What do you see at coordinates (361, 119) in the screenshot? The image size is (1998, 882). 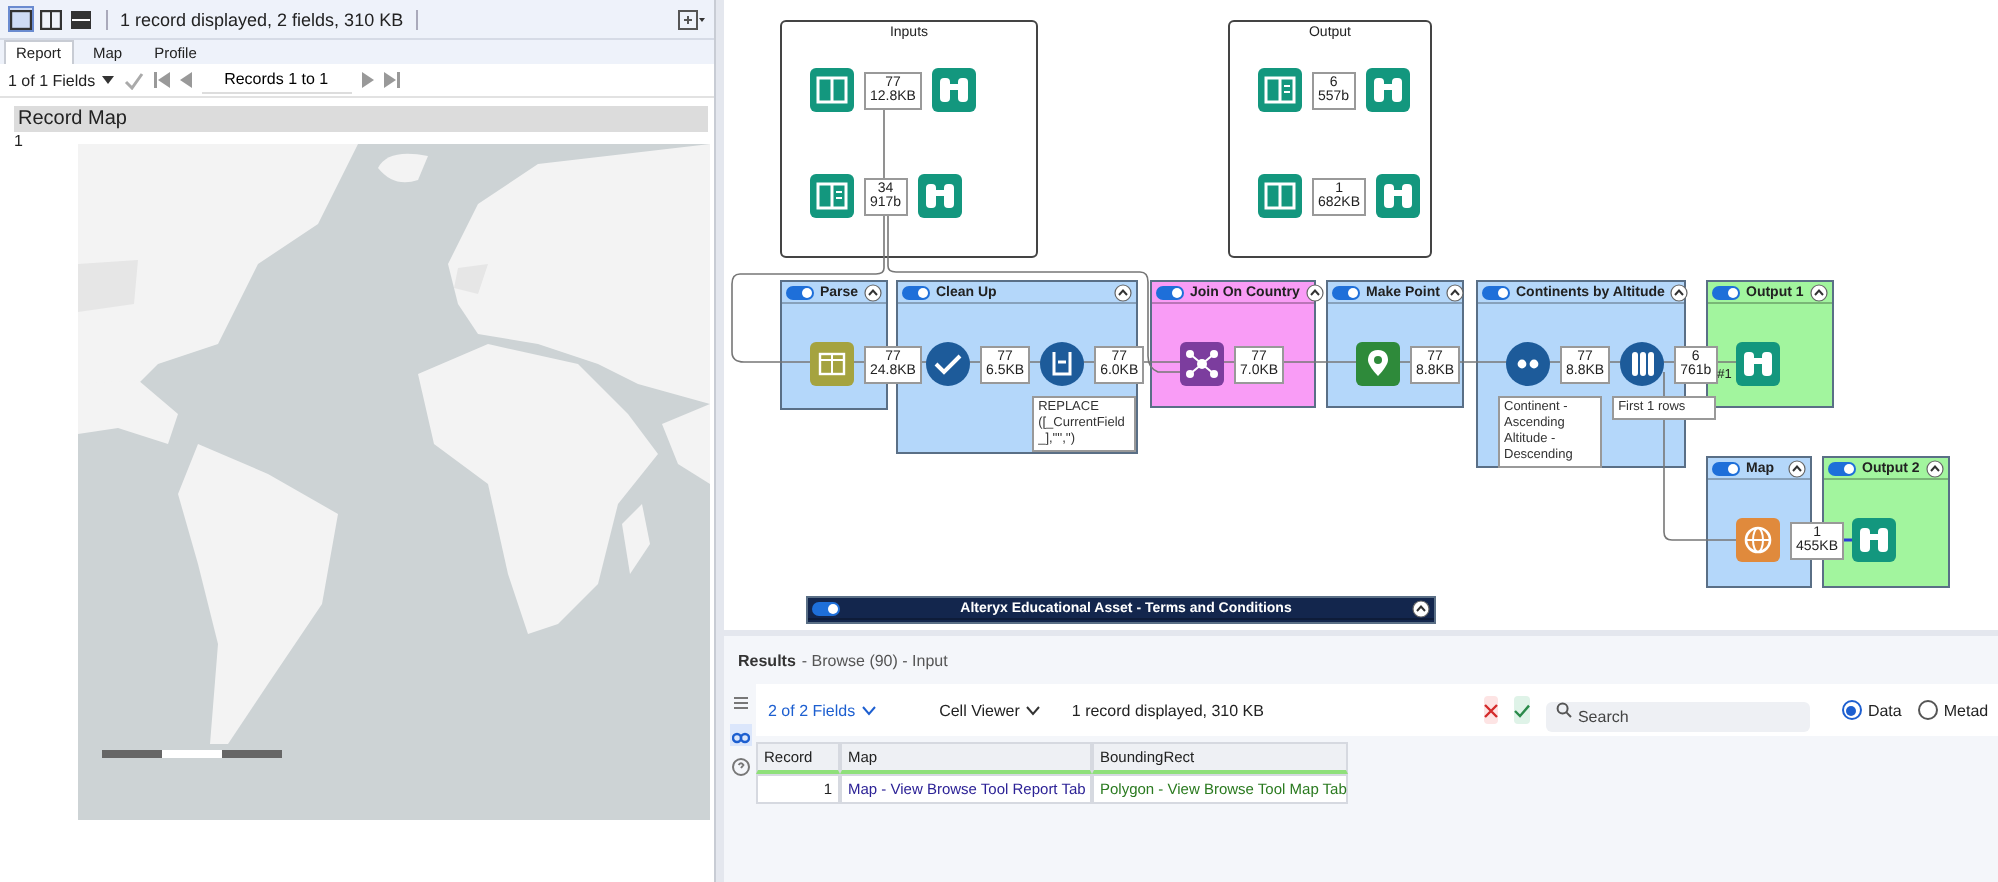 I see `report-title: Record Map` at bounding box center [361, 119].